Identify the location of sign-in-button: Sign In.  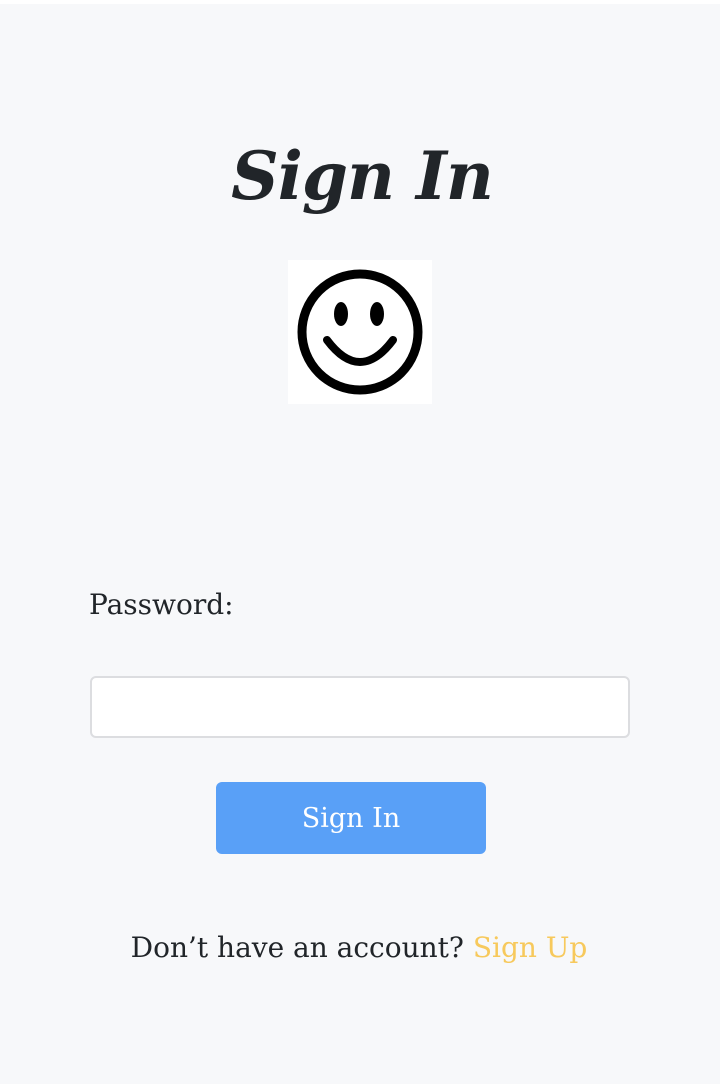
(351, 818).